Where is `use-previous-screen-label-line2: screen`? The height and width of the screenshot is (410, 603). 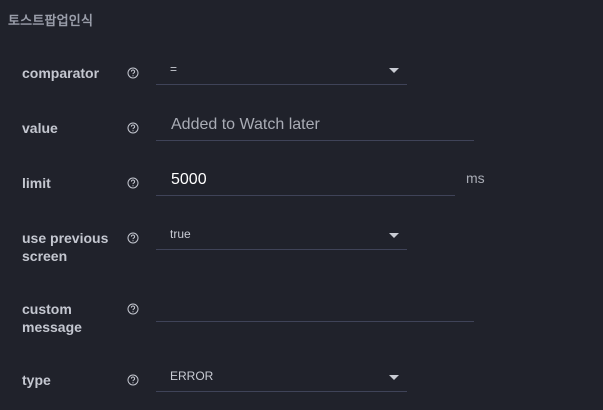 use-previous-screen-label-line2: screen is located at coordinates (45, 256).